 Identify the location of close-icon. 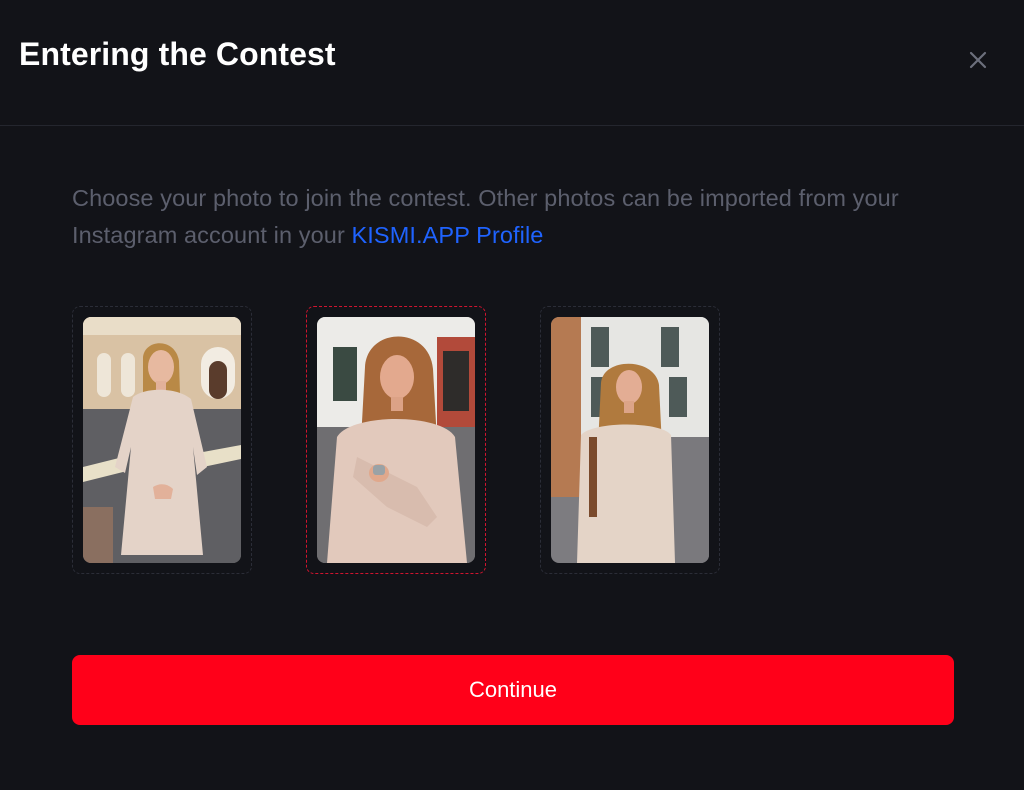
(978, 60).